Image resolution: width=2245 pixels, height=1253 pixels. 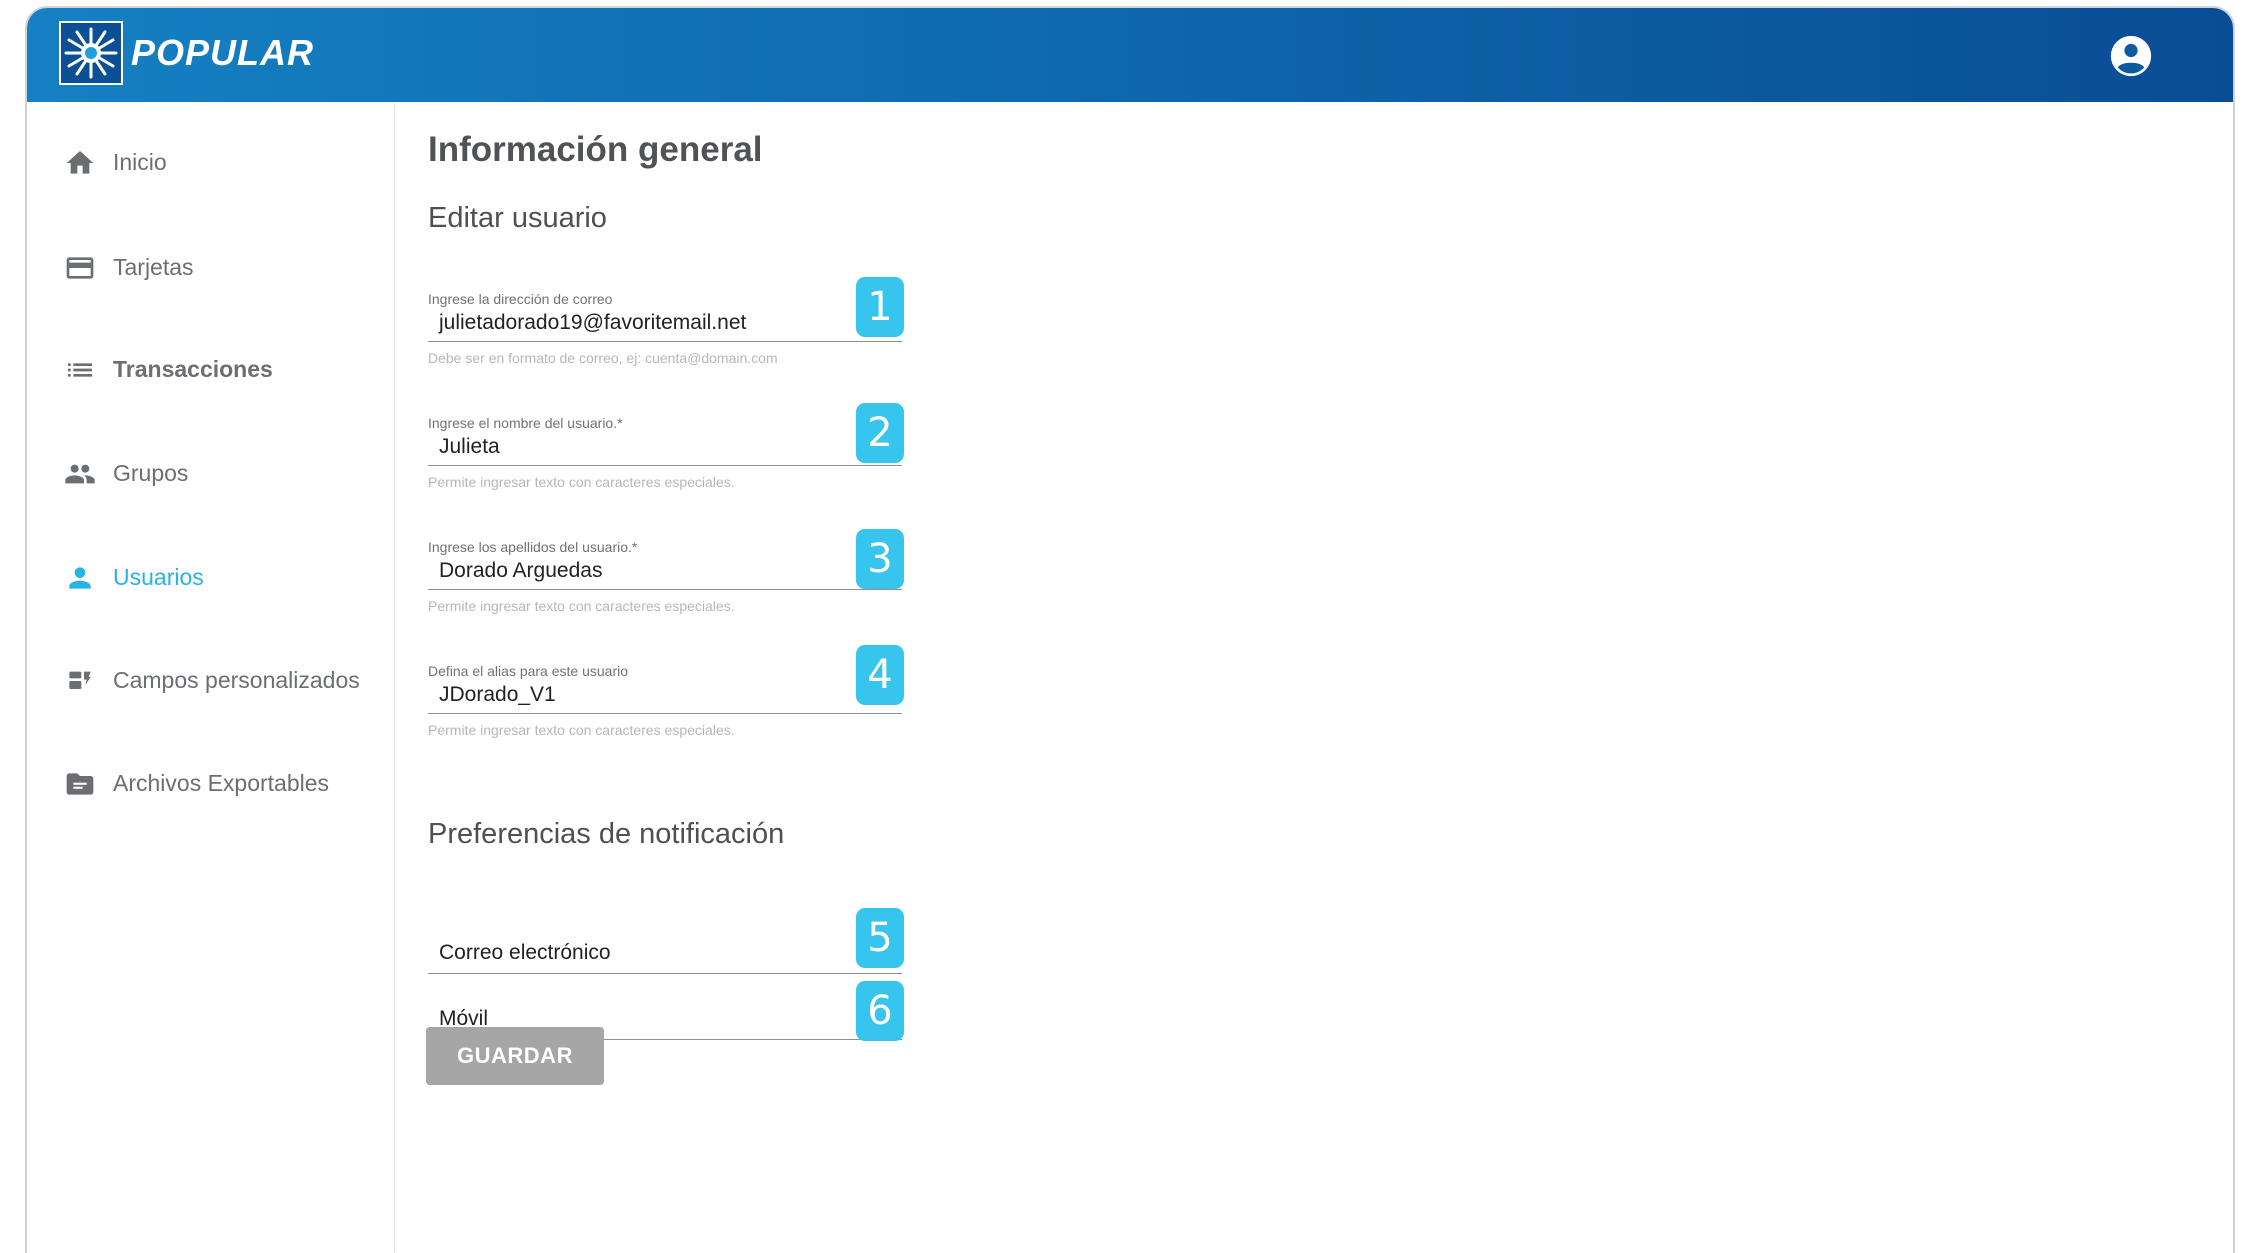 I want to click on save-button: GUARDAR, so click(x=515, y=1056).